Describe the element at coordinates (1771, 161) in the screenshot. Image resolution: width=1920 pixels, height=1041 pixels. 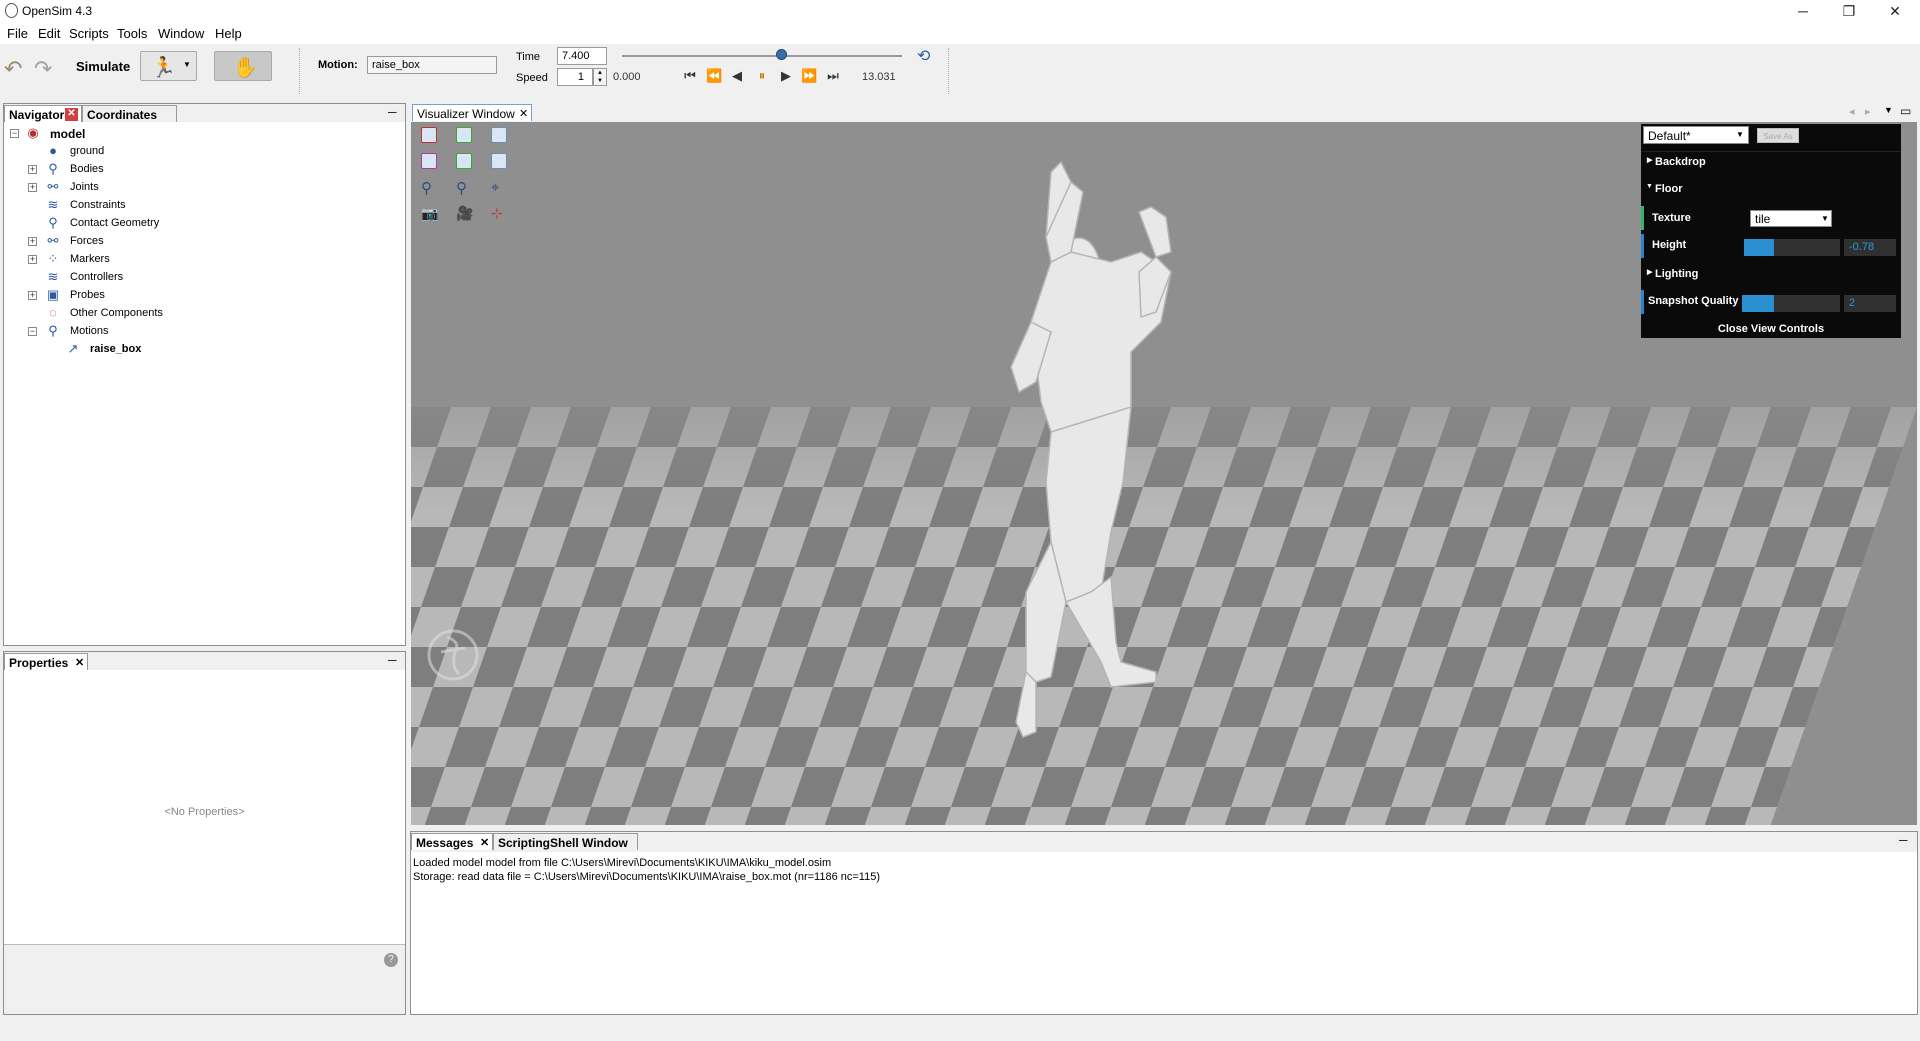
I see `backdrop-section: ▶ Backdrop` at that location.